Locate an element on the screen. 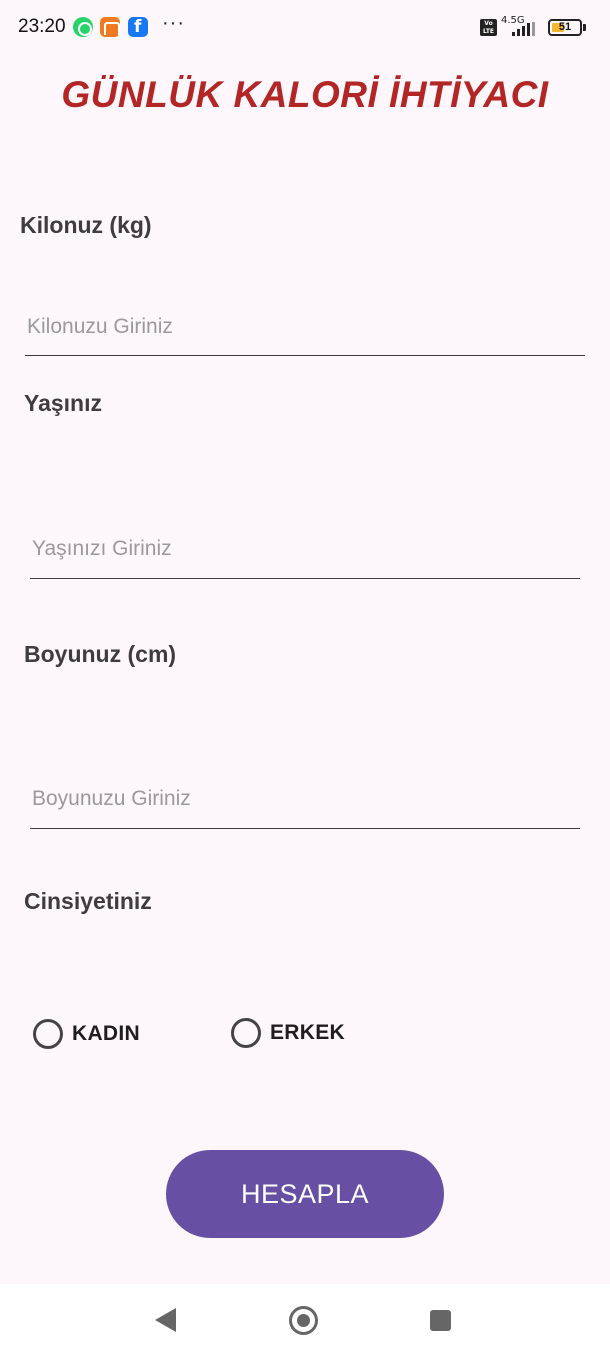 The height and width of the screenshot is (1356, 610). gender-radio-kadin: KADIN is located at coordinates (86, 1034).